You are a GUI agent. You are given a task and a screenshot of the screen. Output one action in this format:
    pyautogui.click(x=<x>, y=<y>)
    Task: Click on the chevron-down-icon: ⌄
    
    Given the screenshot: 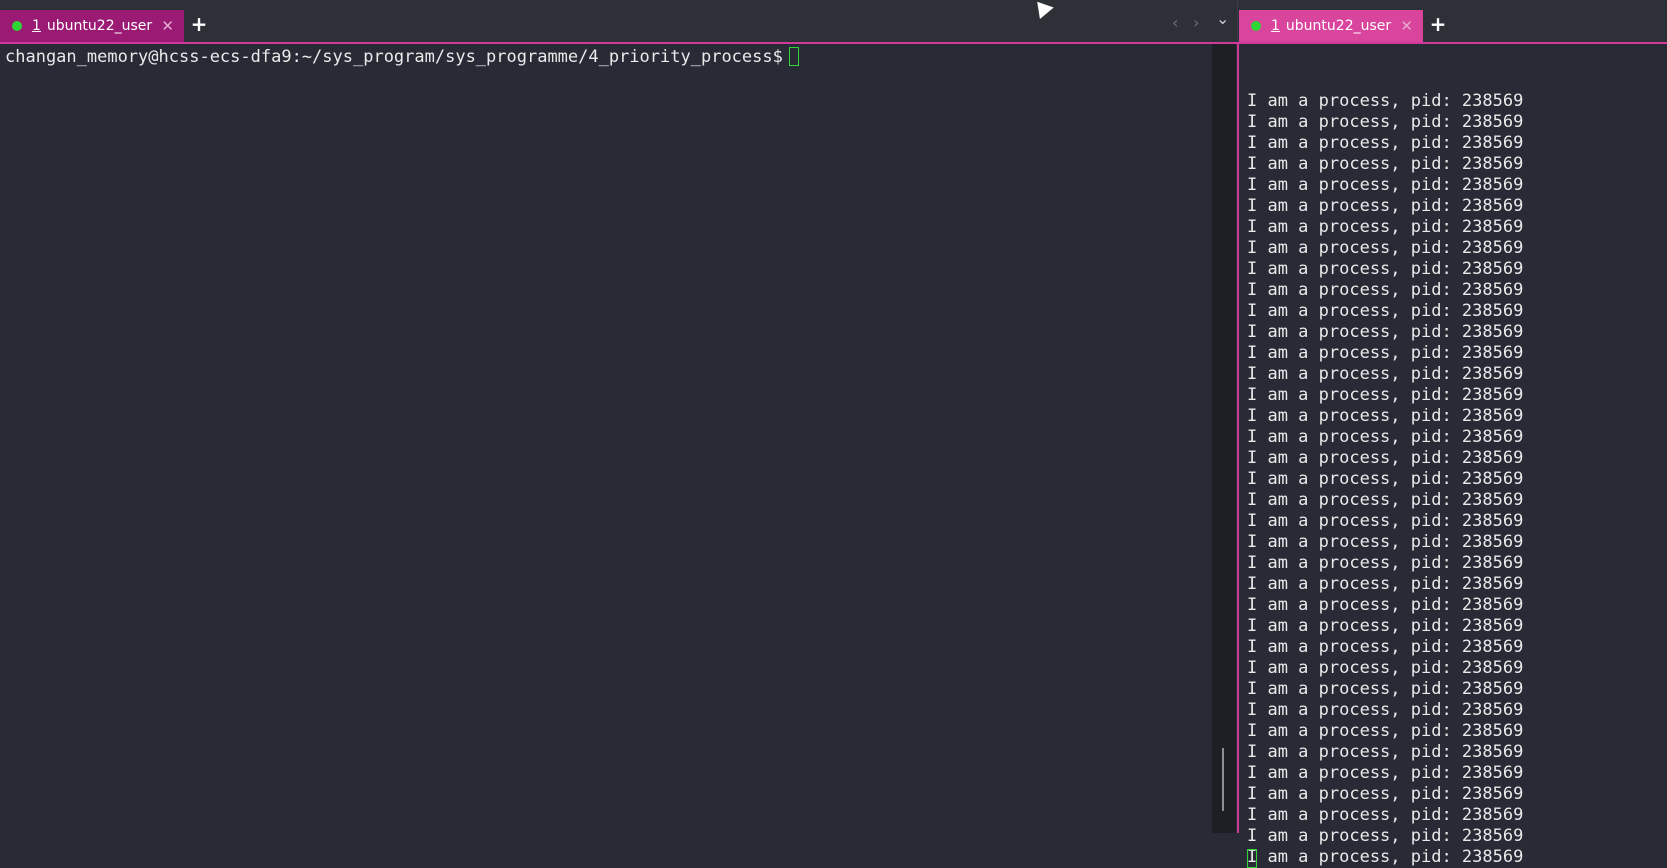 What is the action you would take?
    pyautogui.click(x=1222, y=18)
    